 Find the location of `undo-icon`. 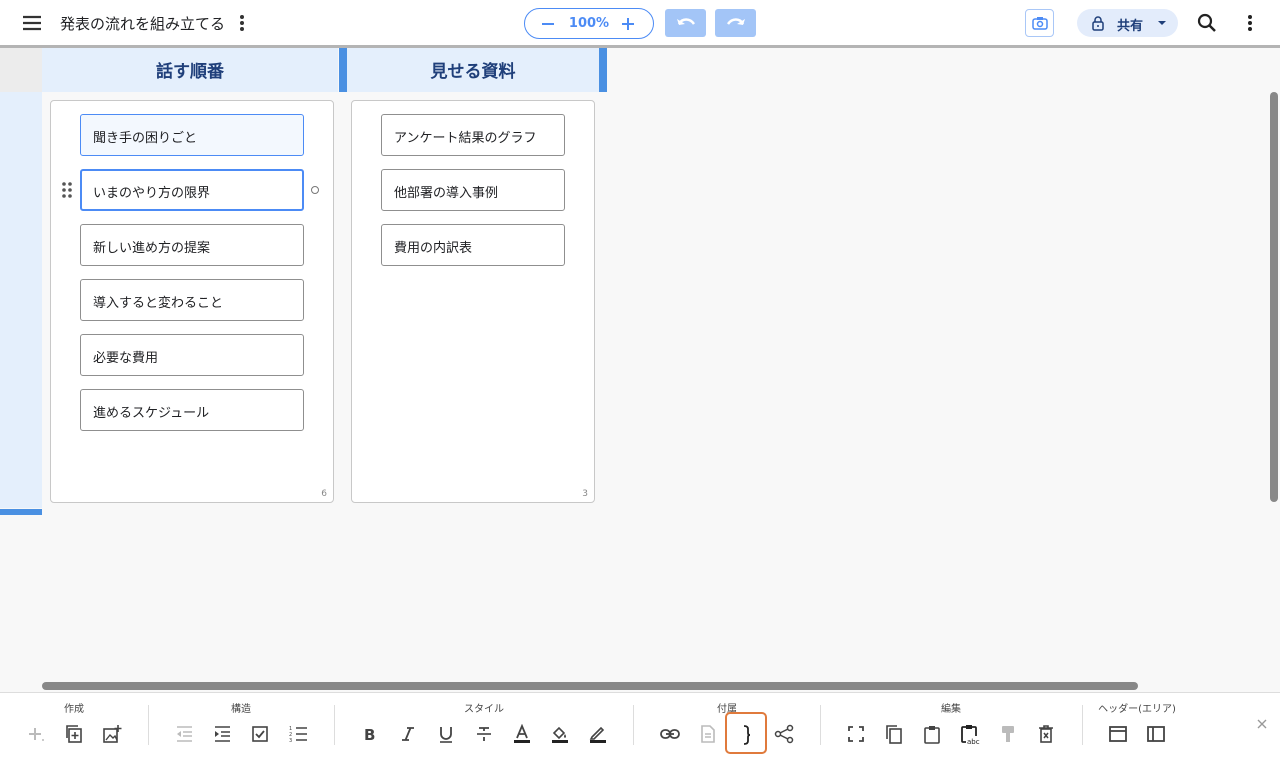

undo-icon is located at coordinates (685, 21).